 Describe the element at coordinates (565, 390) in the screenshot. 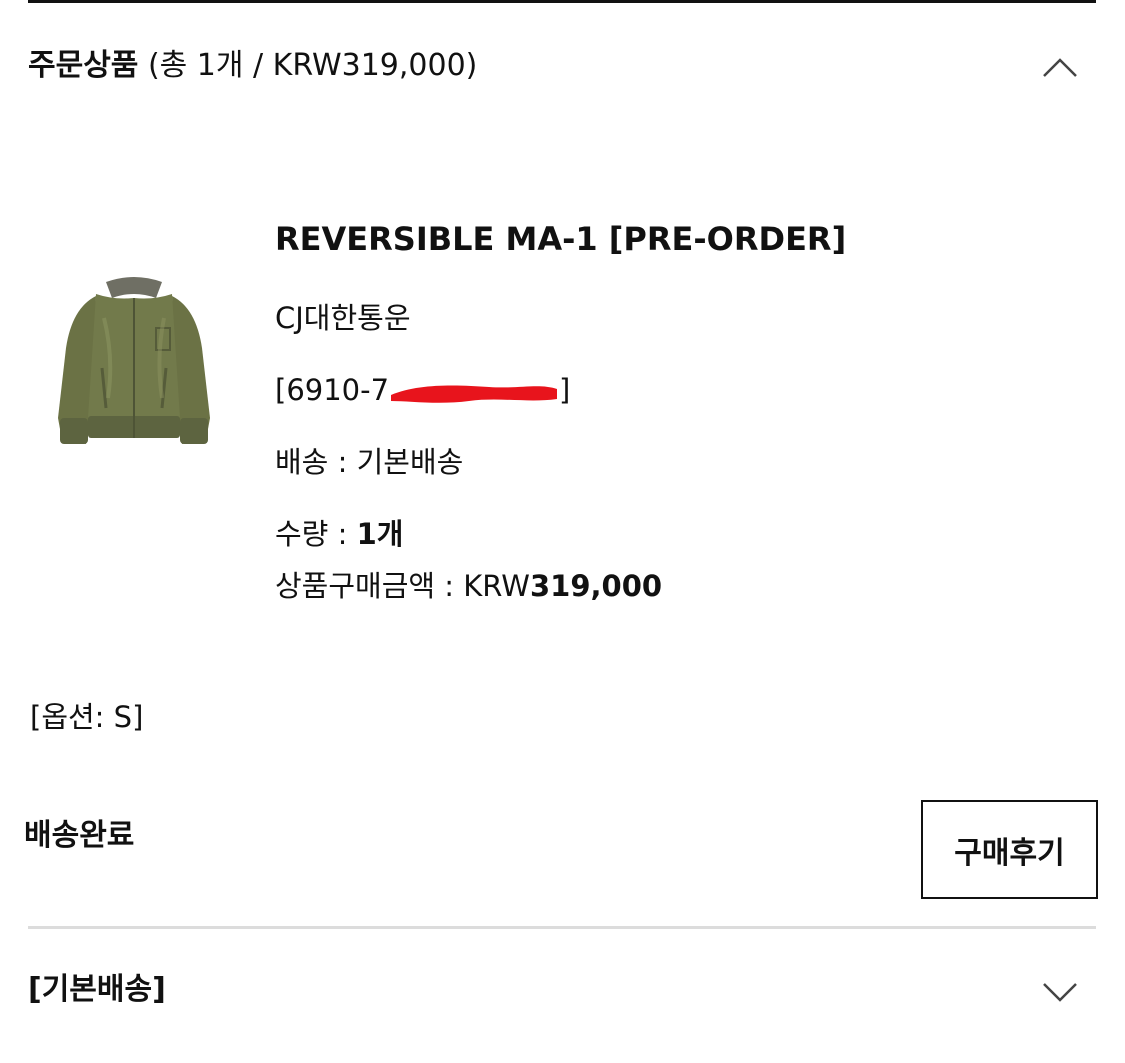

I see `tracking-number-end: ]` at that location.